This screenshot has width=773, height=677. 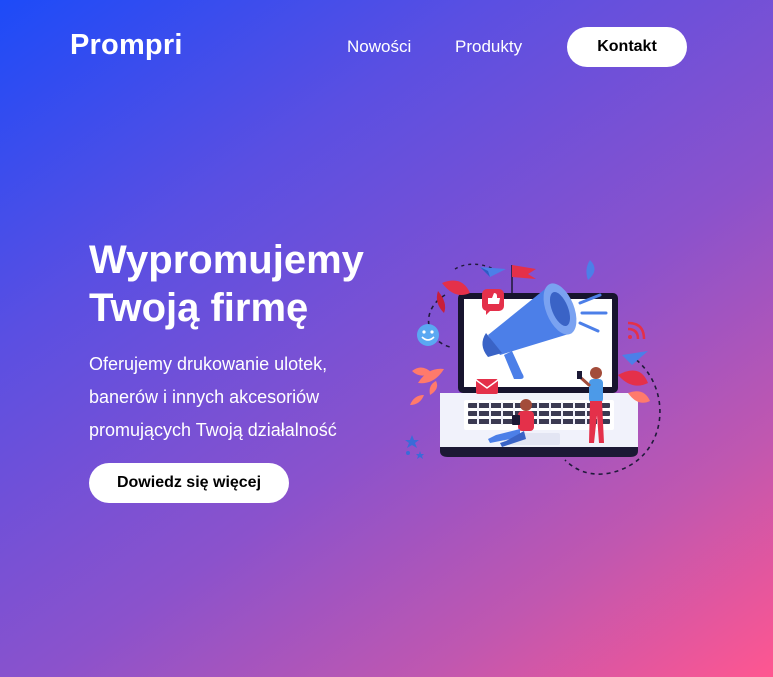 What do you see at coordinates (126, 45) in the screenshot?
I see `logo: Prompri` at bounding box center [126, 45].